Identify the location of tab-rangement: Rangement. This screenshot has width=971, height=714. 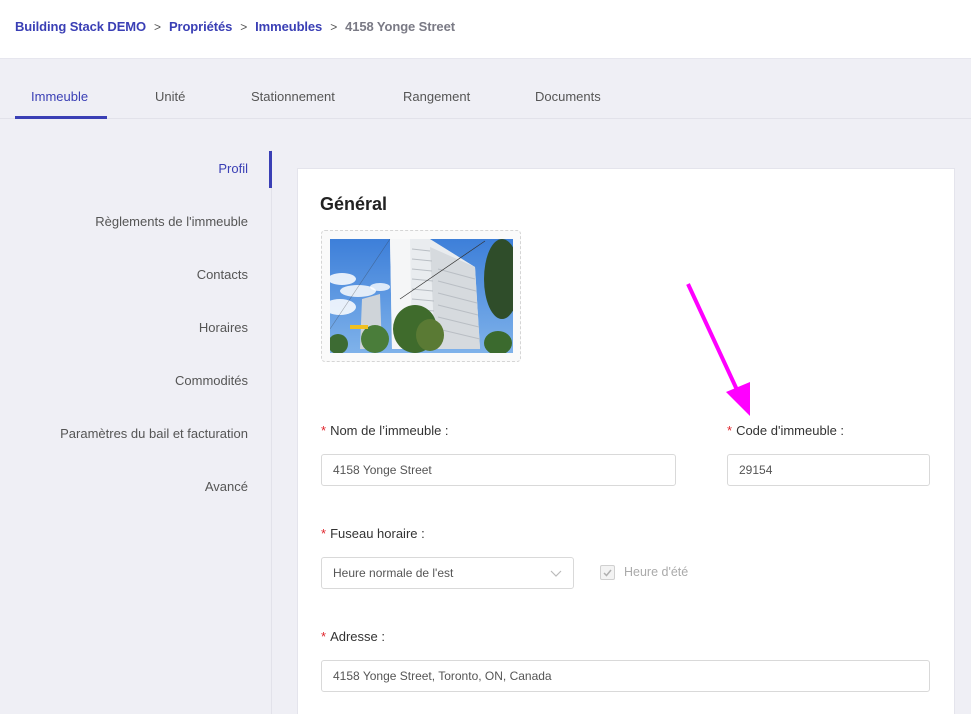
(436, 96).